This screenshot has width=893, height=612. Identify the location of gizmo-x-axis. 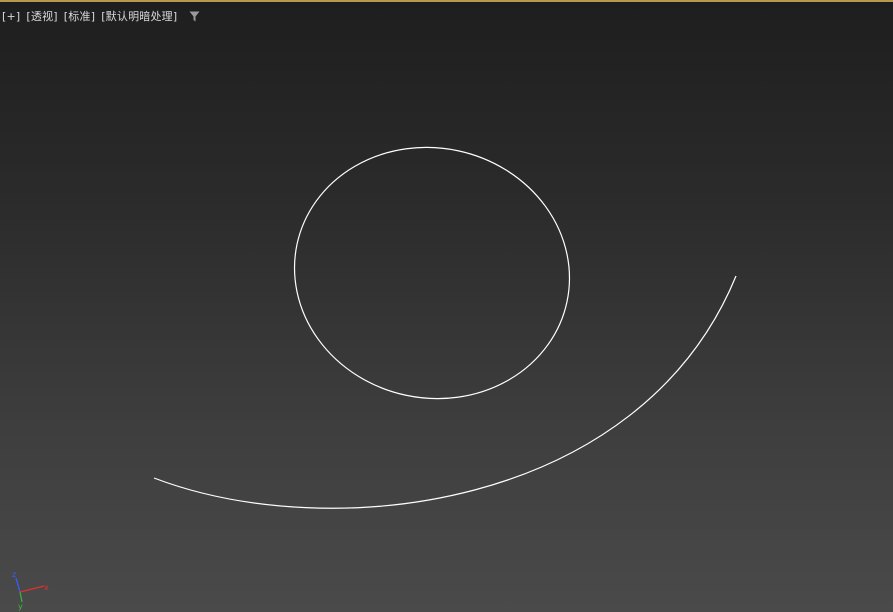
(32, 589).